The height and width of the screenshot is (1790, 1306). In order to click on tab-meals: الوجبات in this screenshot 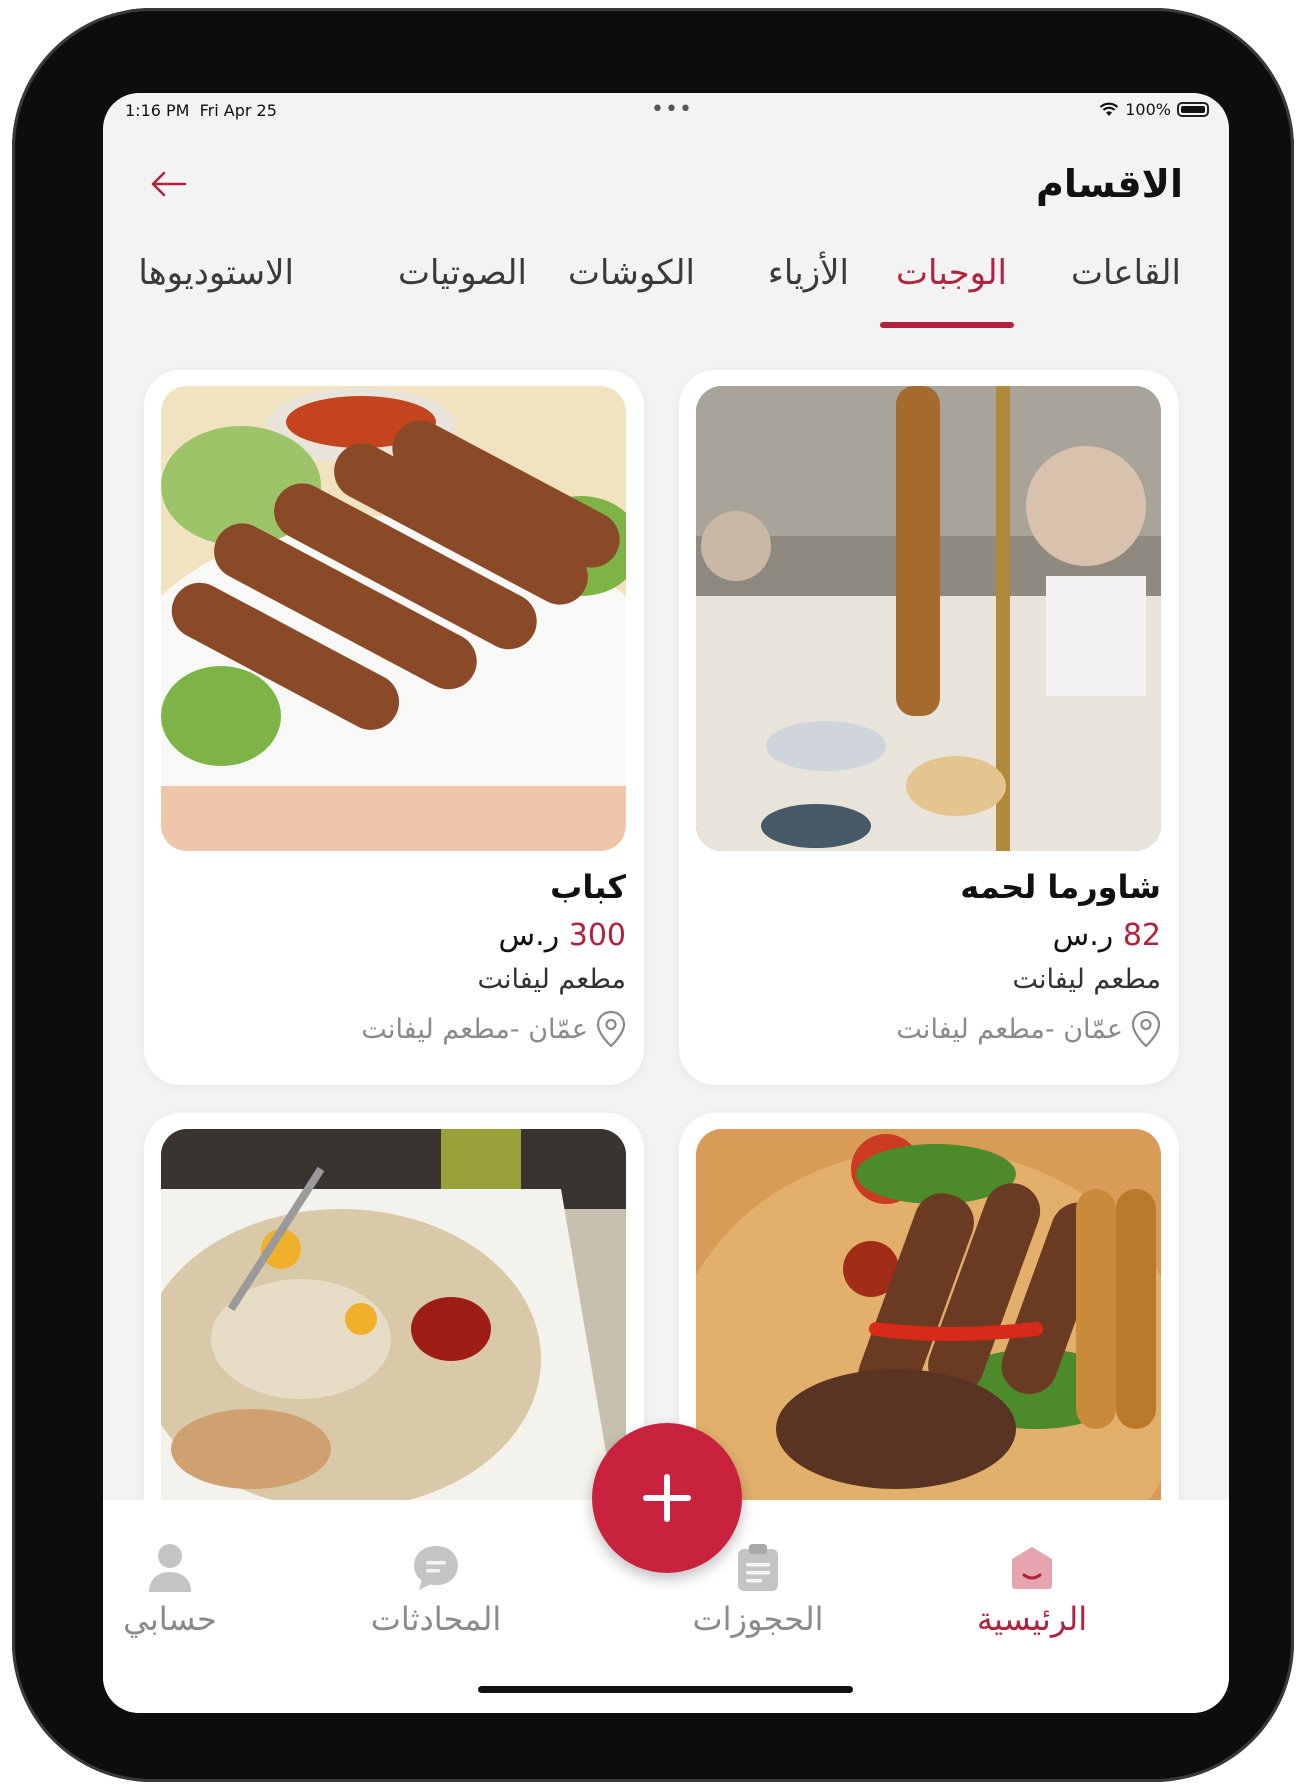, I will do `click(951, 273)`.